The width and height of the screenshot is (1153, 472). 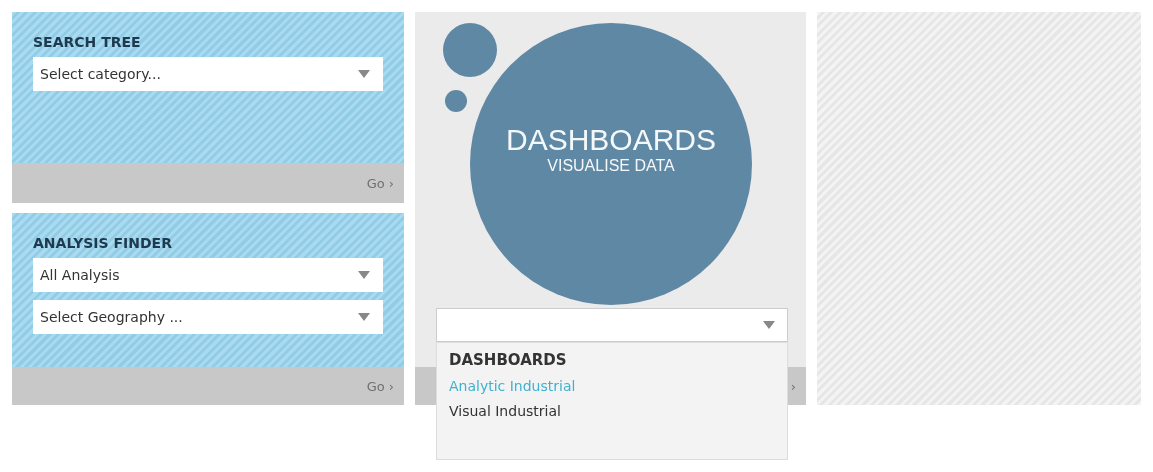 What do you see at coordinates (610, 140) in the screenshot?
I see `dashboard-title: DASHBOARDS` at bounding box center [610, 140].